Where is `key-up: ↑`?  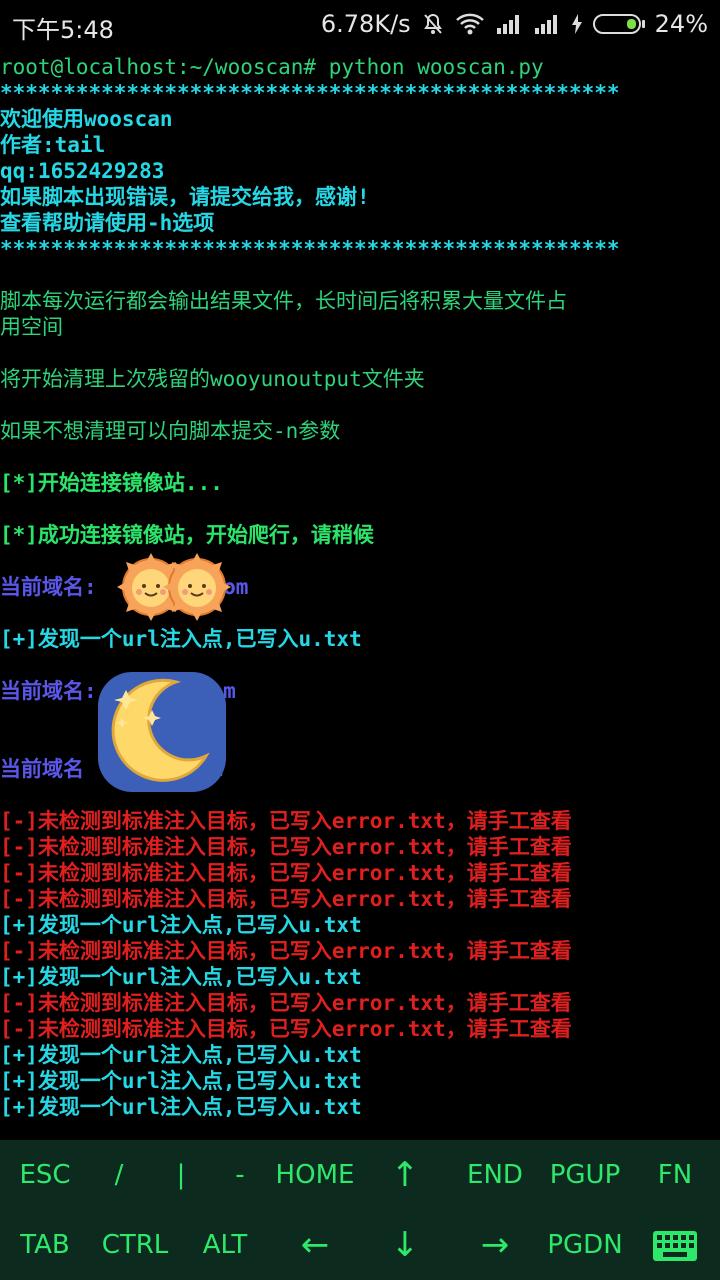
key-up: ↑ is located at coordinates (405, 1175).